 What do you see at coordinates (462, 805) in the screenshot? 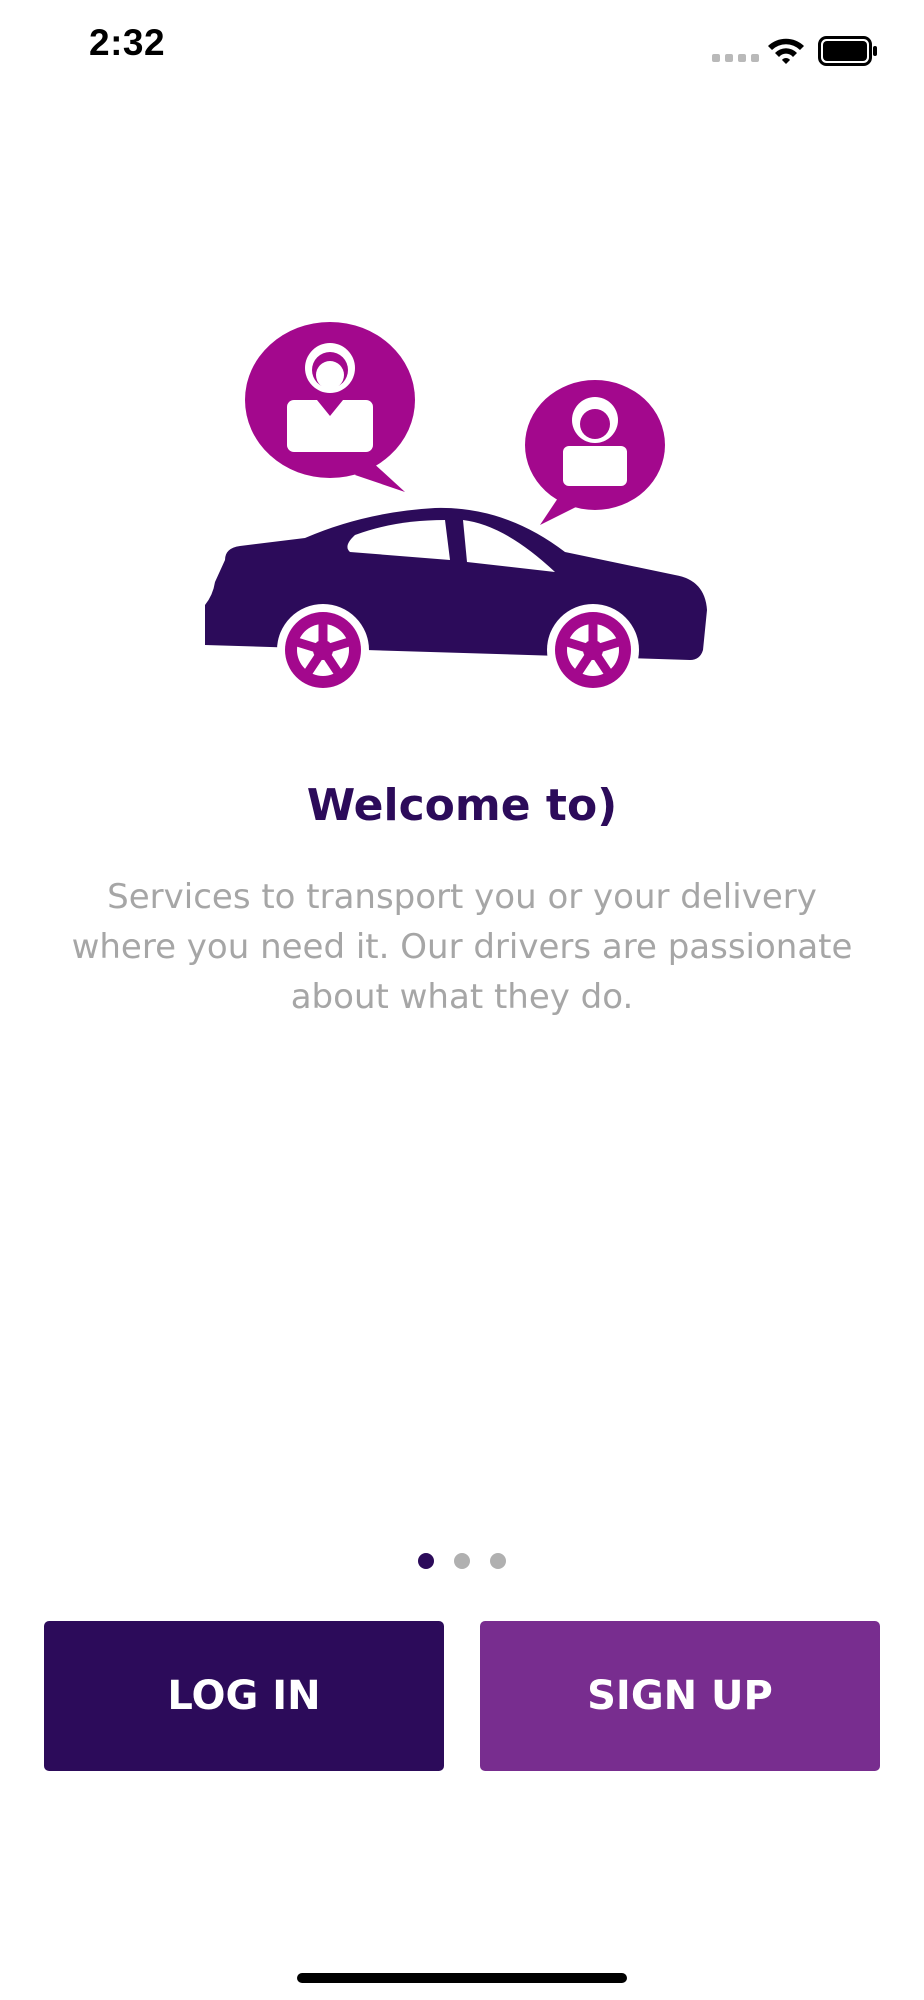
I see `welcome-title: Welcome to)` at bounding box center [462, 805].